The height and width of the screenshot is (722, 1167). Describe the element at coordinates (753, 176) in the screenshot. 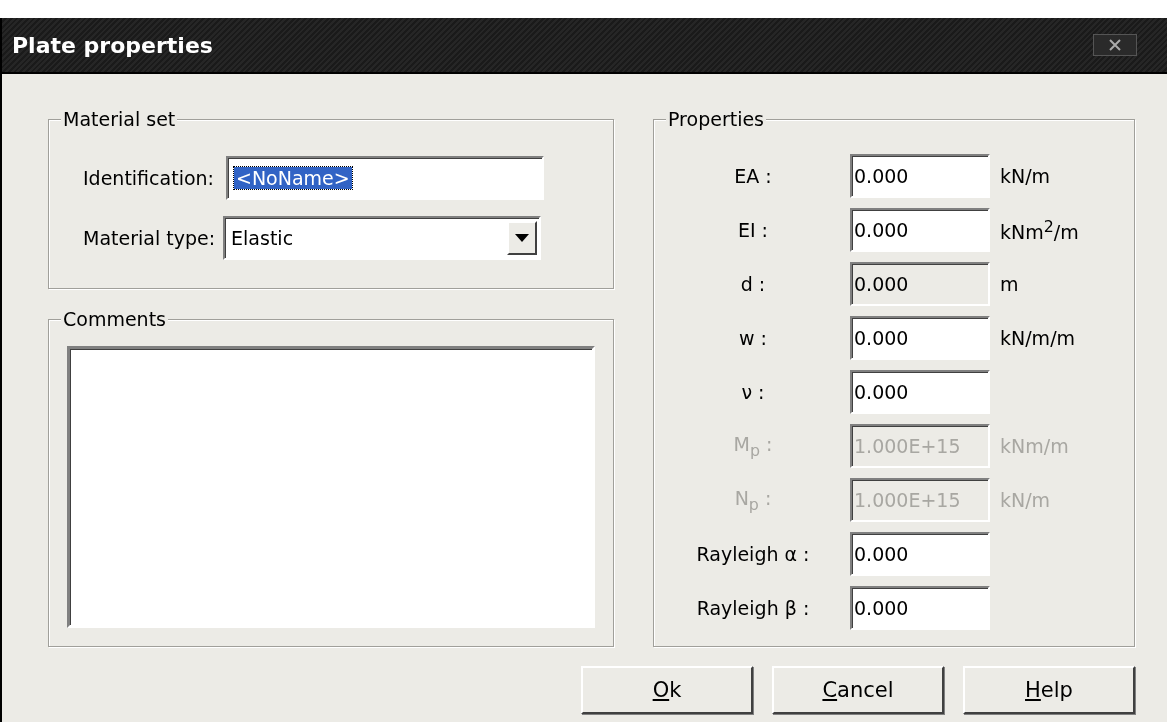

I see `property-label: EA :` at that location.